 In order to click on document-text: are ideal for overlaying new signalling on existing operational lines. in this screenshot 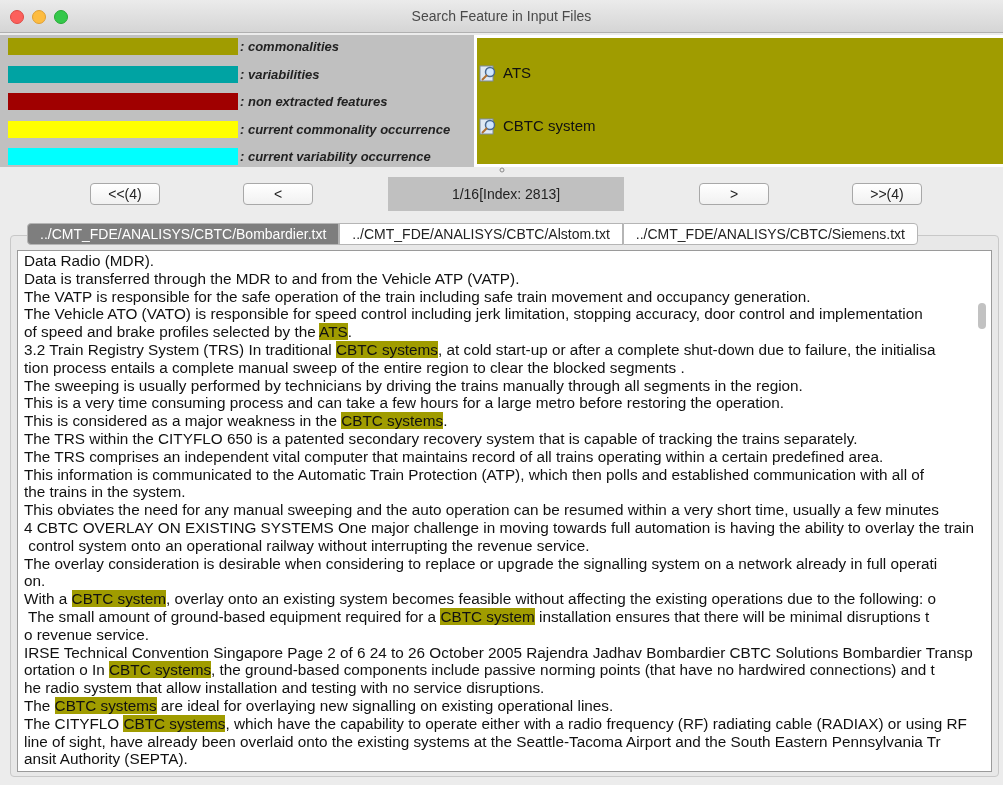, I will do `click(386, 705)`.